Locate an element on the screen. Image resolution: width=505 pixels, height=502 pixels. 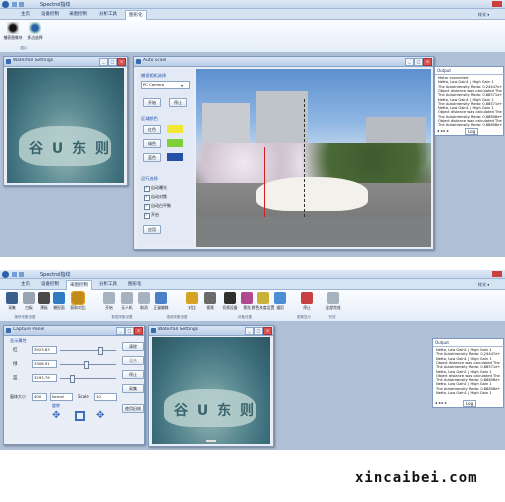
kernel-select: Kernel is located at coordinates (61, 397).